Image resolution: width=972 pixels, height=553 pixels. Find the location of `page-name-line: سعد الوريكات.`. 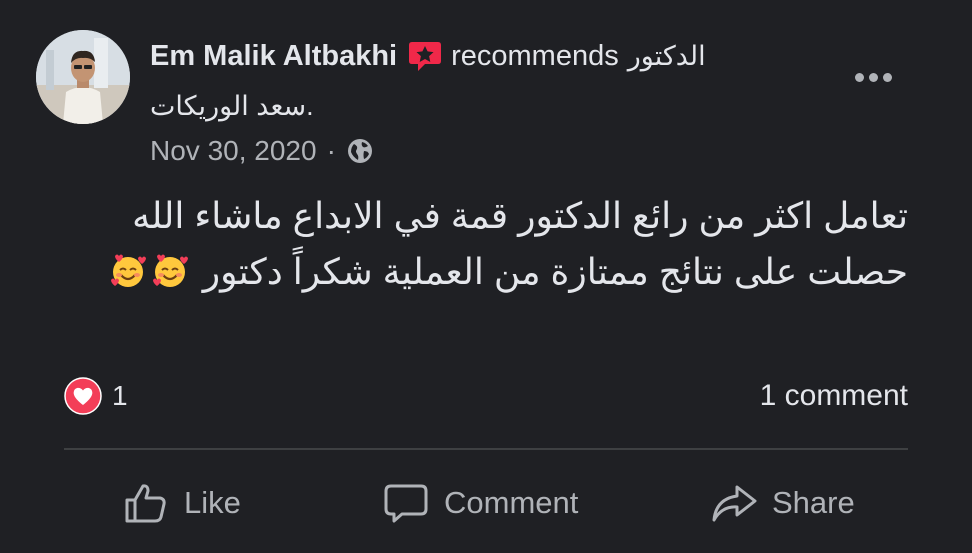

page-name-line: سعد الوريكات. is located at coordinates (232, 106).